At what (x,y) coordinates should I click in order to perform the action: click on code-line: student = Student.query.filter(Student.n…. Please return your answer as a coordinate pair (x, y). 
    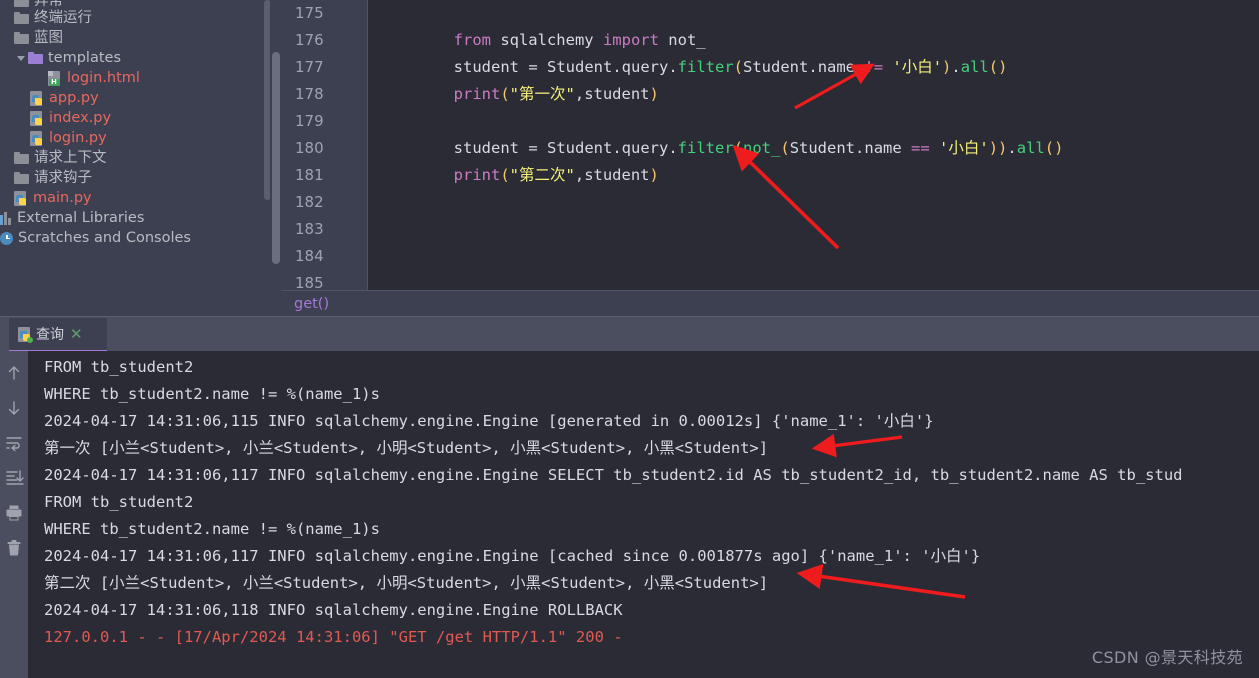
    Looking at the image, I should click on (813, 67).